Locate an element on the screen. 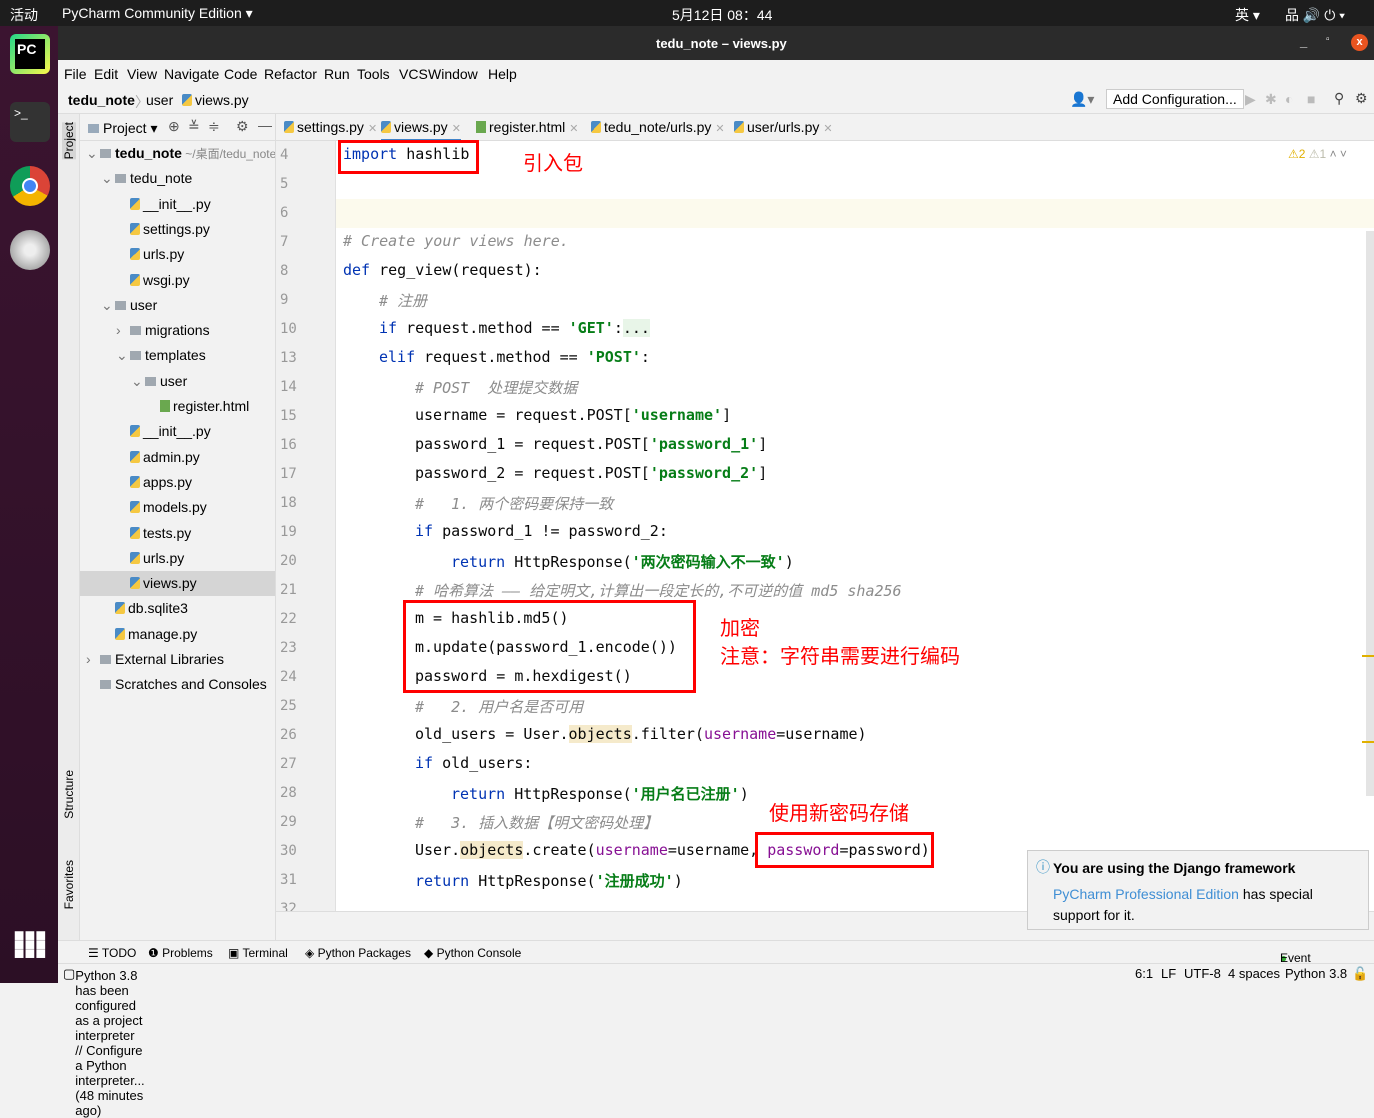 This screenshot has width=1374, height=1118. clock: 5月12日 08：44 is located at coordinates (722, 15).